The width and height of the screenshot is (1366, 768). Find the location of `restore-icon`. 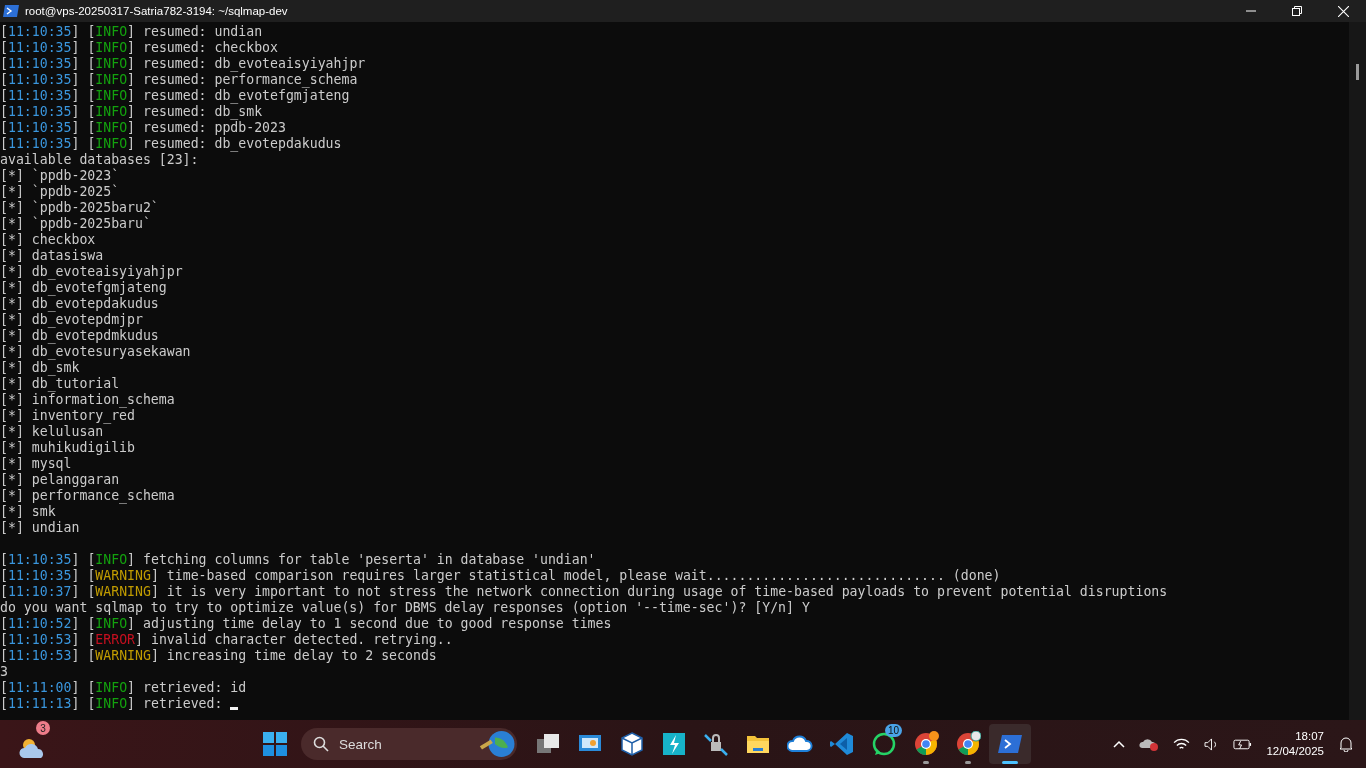

restore-icon is located at coordinates (1297, 11).